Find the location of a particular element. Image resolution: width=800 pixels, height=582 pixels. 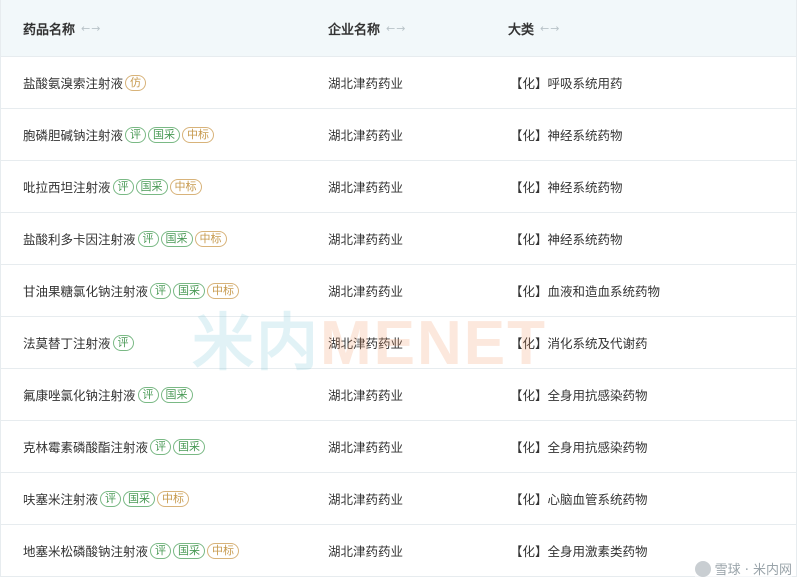

brand-watermark: 雪球 · 米内网 is located at coordinates (743, 568).